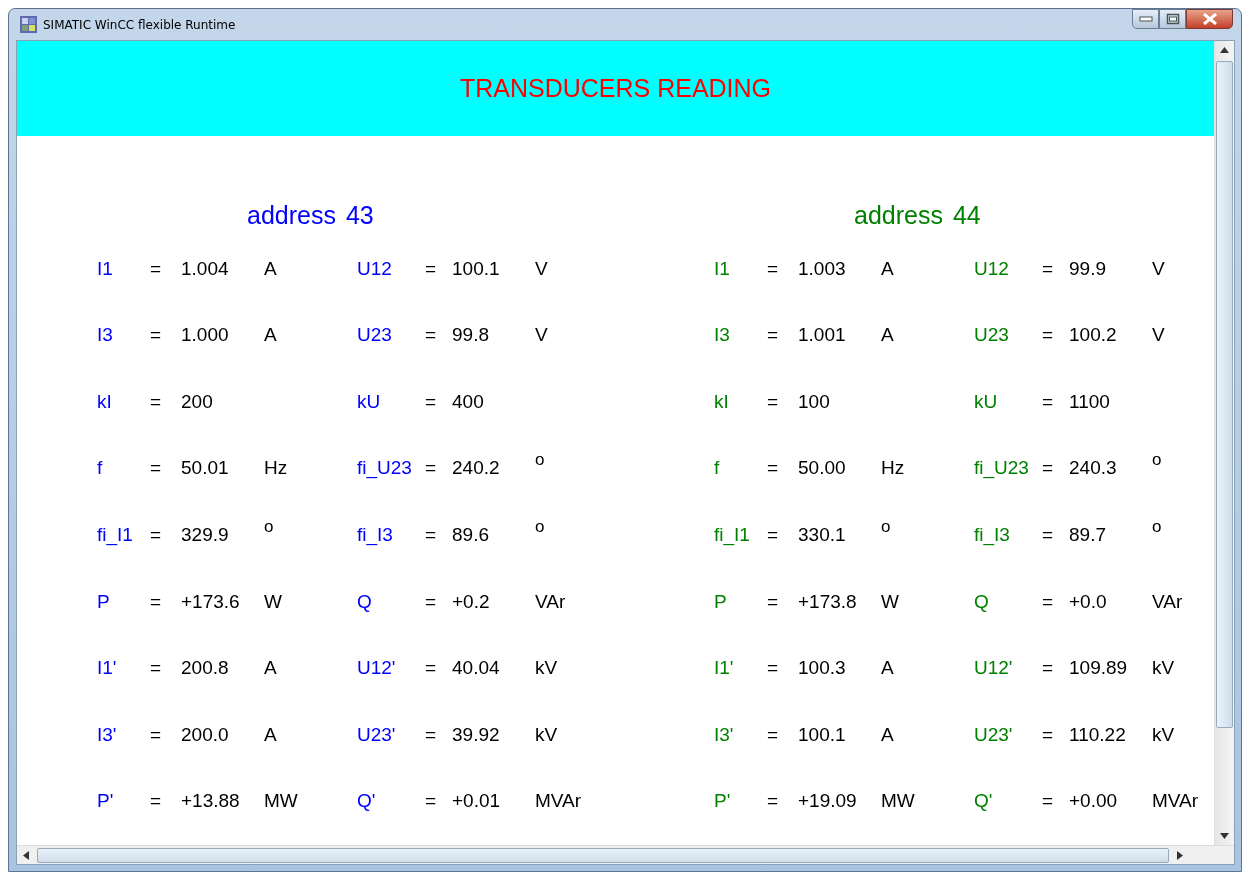 The width and height of the screenshot is (1242, 872). Describe the element at coordinates (211, 601) in the screenshot. I see `reading-value: +173.6` at that location.